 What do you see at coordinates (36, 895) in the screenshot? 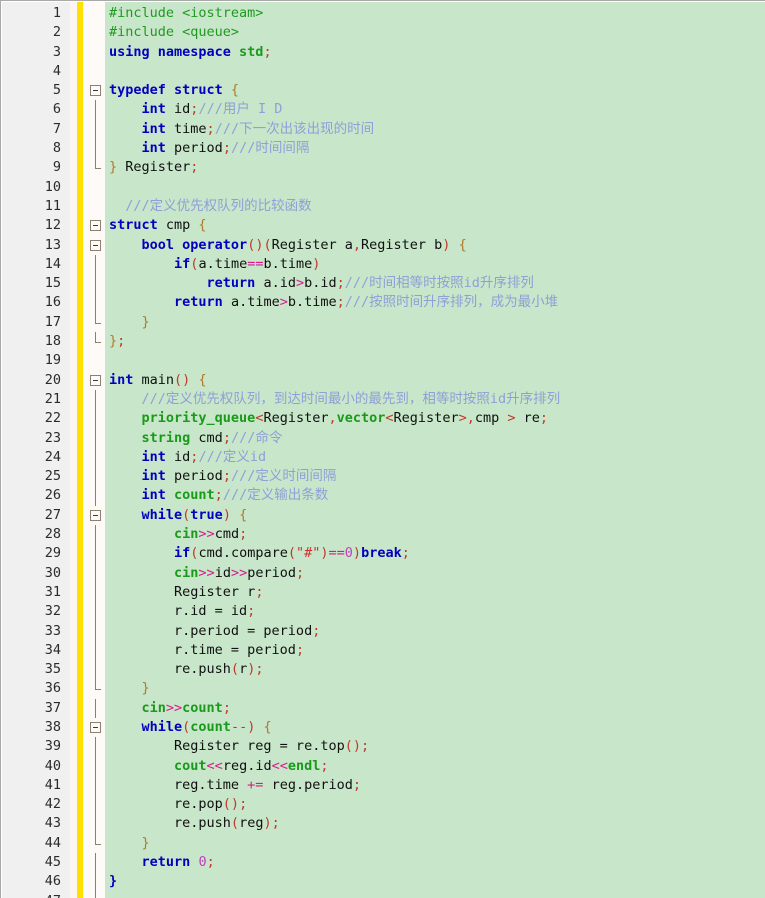
I see `line-number: 47` at bounding box center [36, 895].